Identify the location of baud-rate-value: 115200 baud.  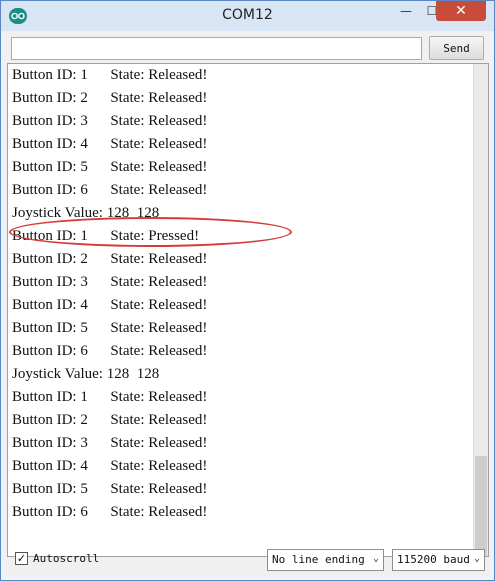
(433, 559).